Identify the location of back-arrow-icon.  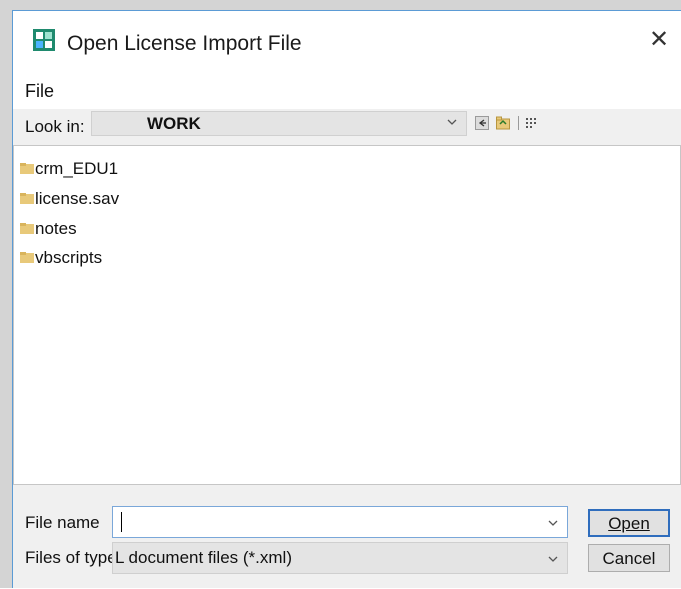
(482, 123).